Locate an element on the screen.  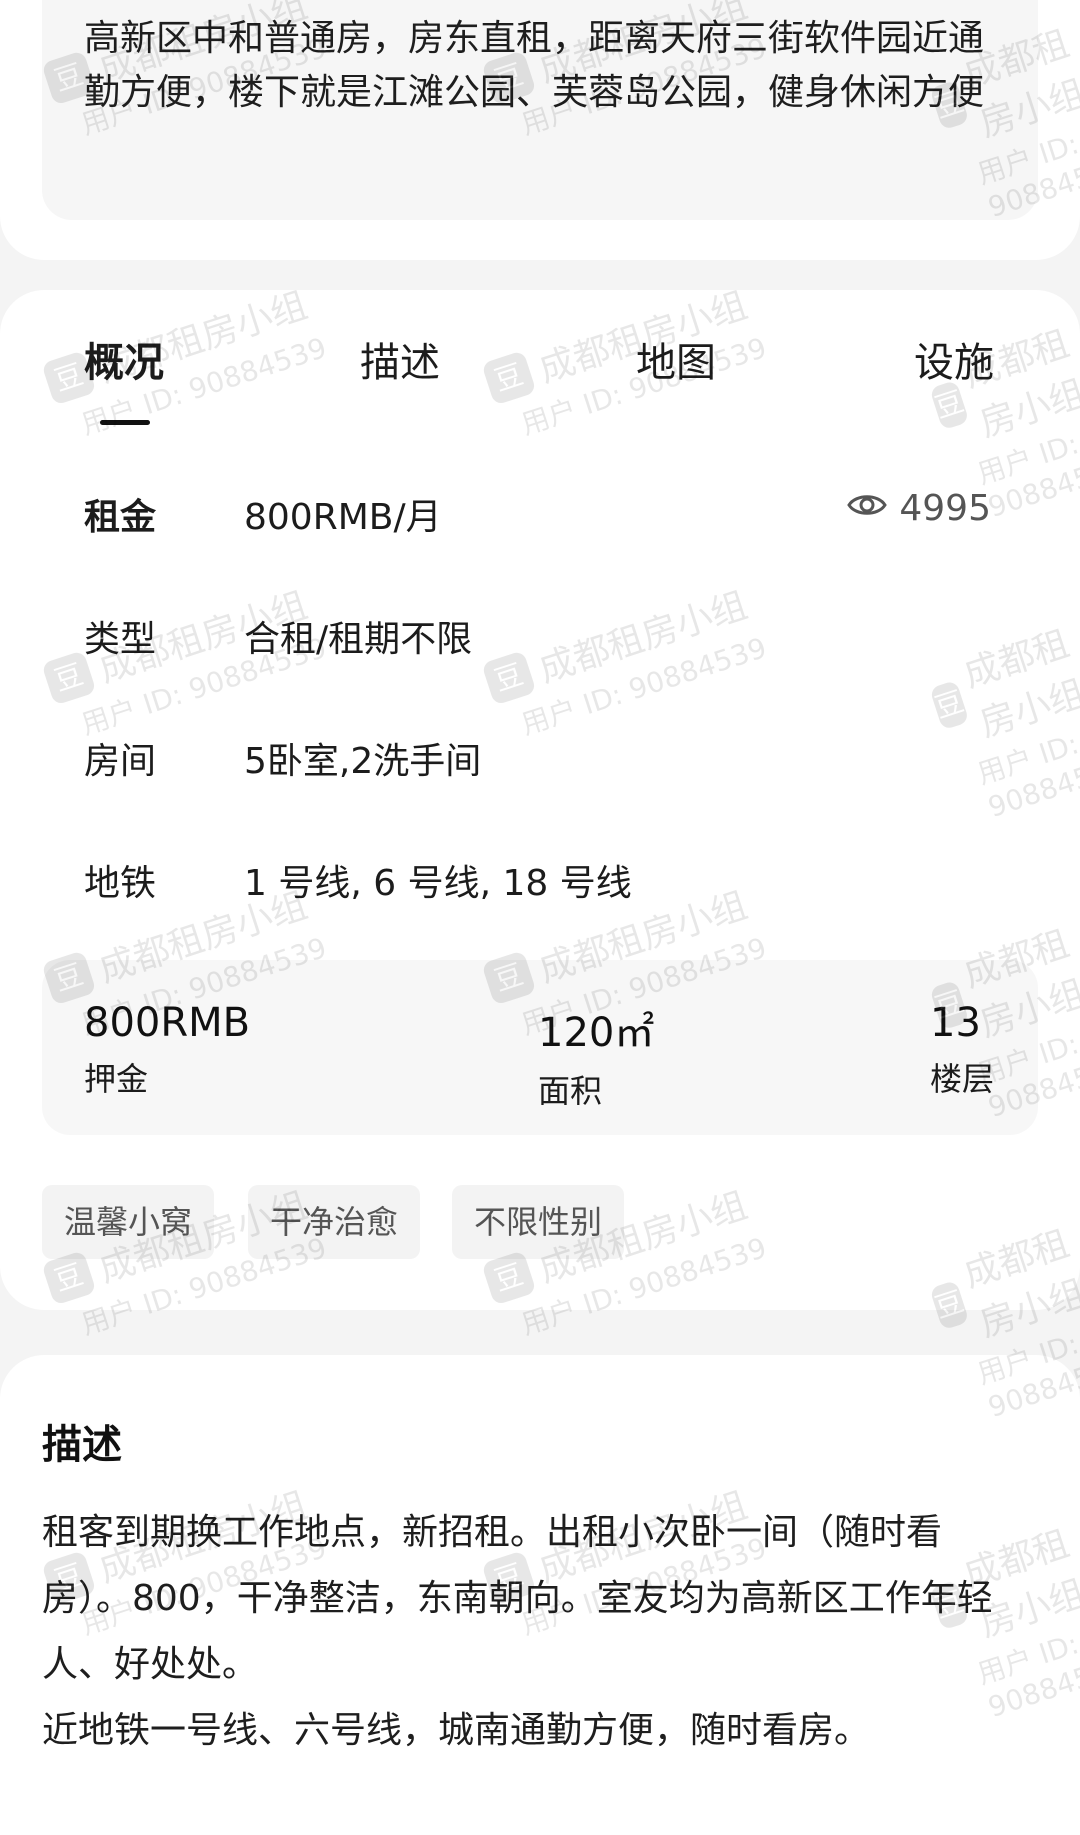
active-tab-indicator is located at coordinates (125, 422).